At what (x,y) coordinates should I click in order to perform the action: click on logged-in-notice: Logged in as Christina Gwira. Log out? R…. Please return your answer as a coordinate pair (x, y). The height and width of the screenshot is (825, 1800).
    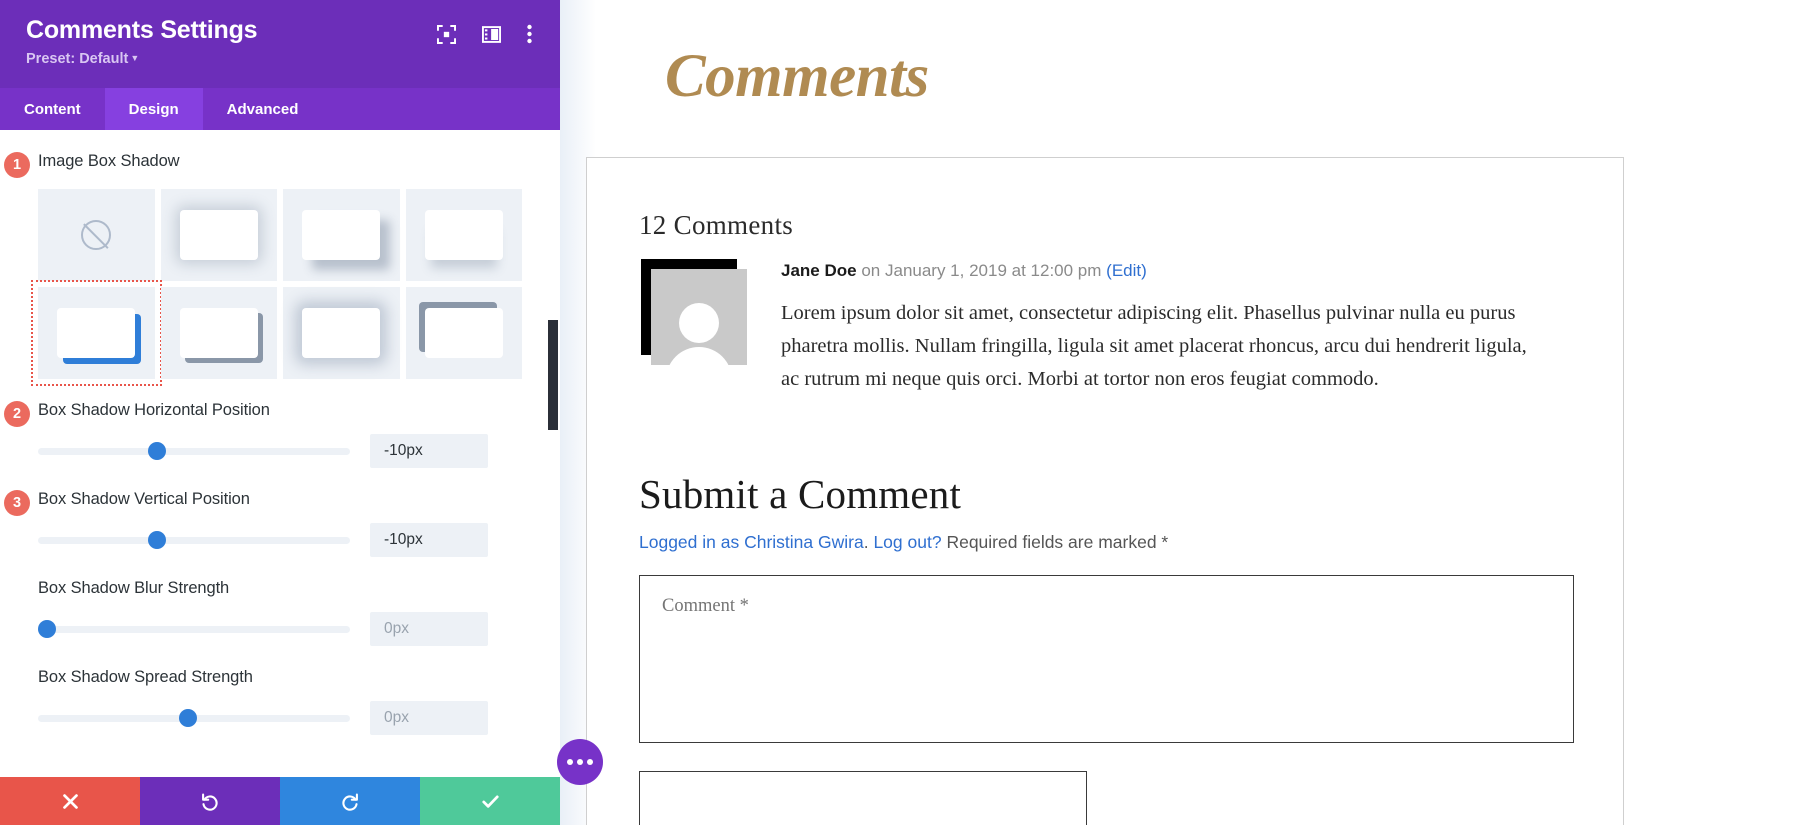
    Looking at the image, I should click on (1105, 542).